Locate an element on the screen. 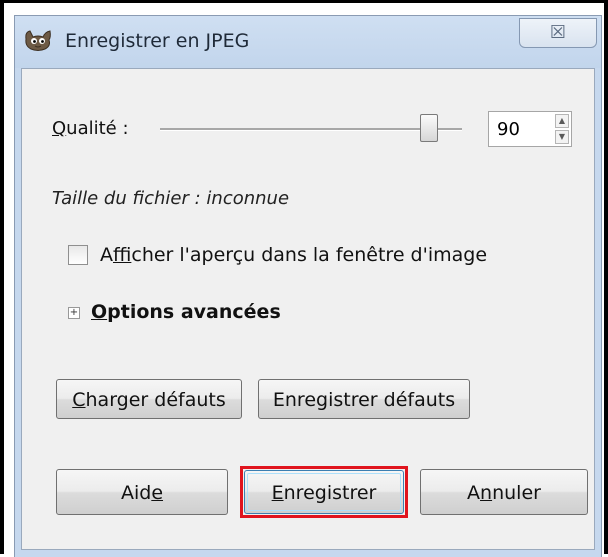  save-defaults-button: Enregistrer défauts is located at coordinates (364, 399).